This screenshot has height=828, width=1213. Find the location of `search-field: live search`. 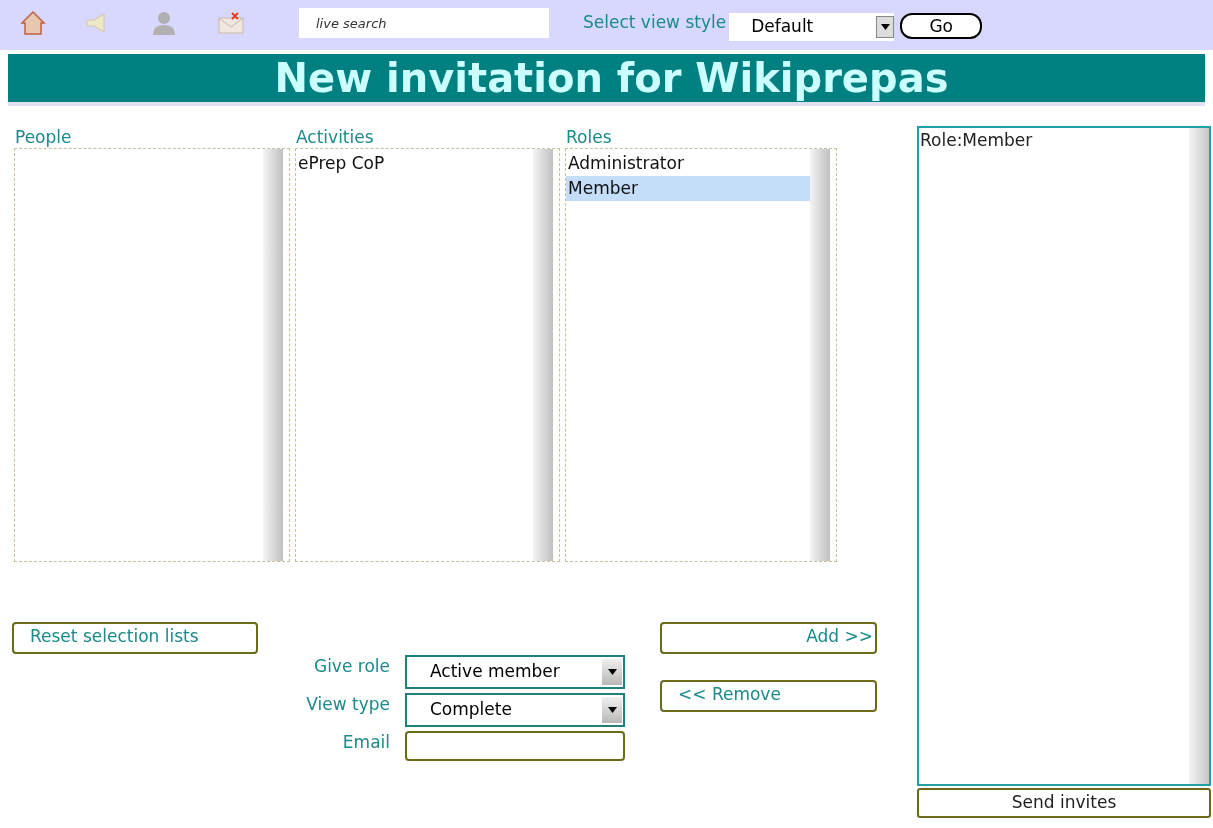

search-field: live search is located at coordinates (424, 23).